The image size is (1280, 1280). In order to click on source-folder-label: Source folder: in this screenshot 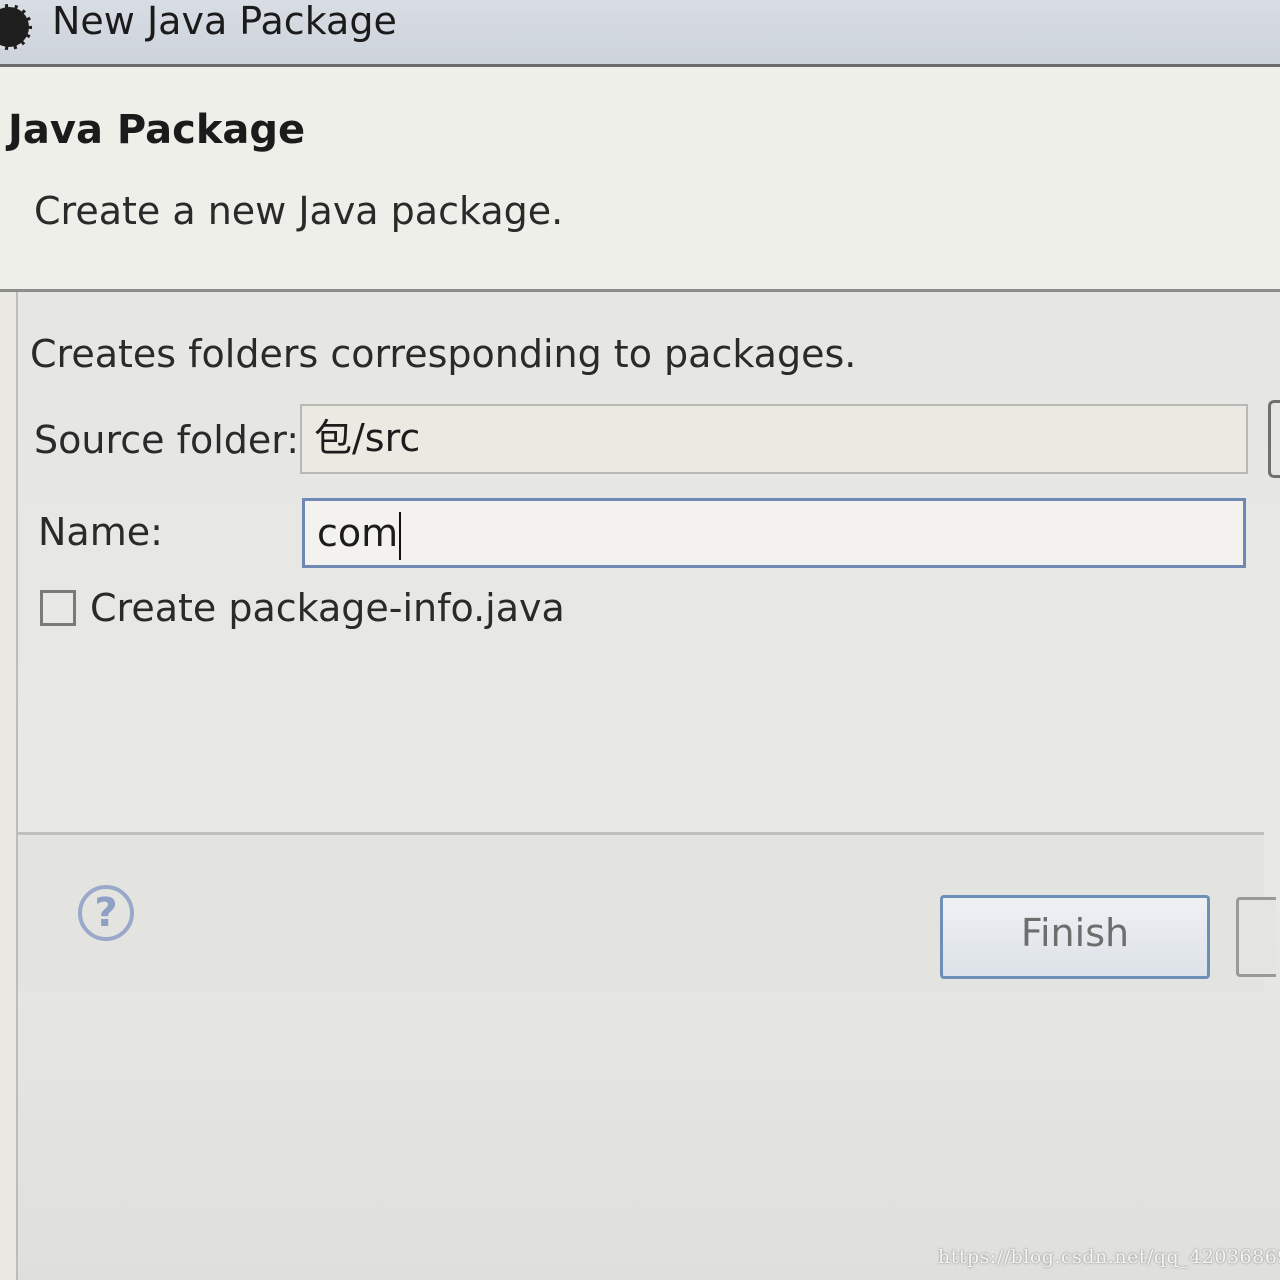, I will do `click(167, 440)`.